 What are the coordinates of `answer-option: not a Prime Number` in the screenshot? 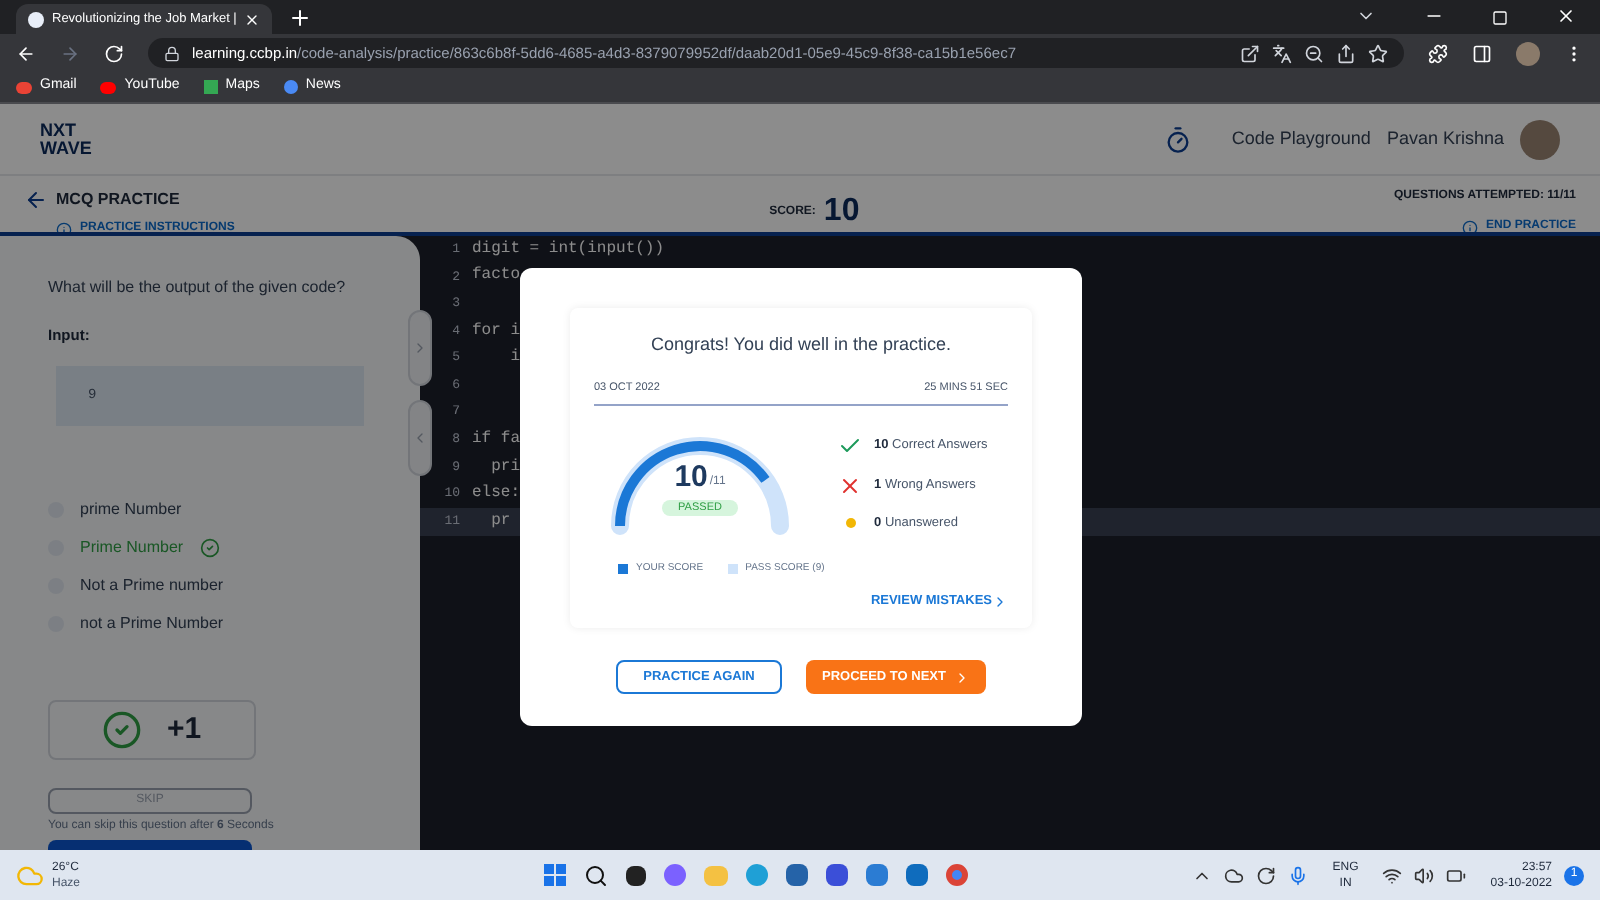 It's located at (210, 623).